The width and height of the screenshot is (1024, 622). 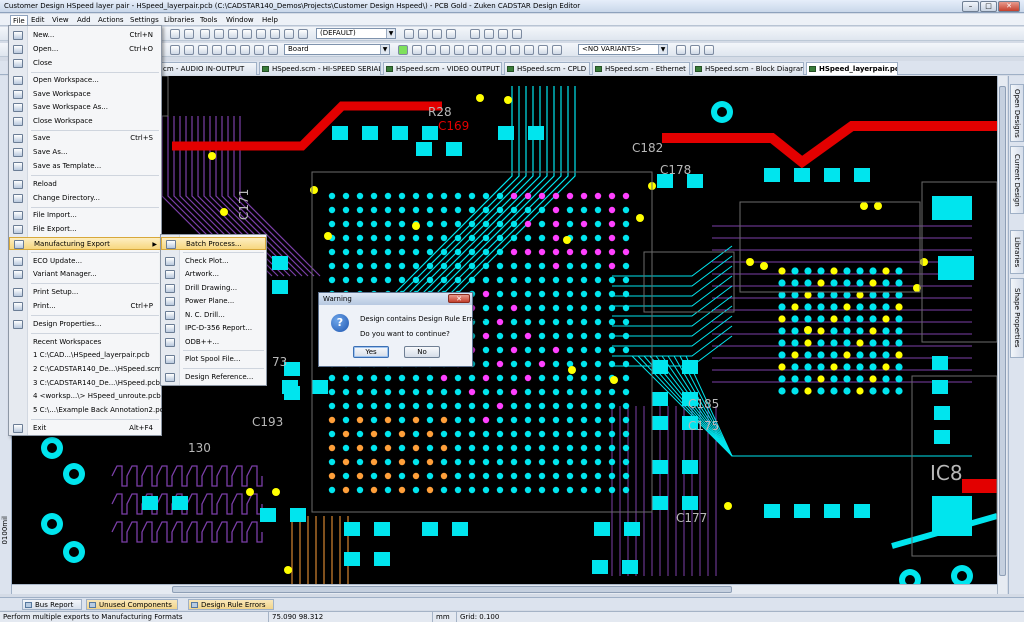 What do you see at coordinates (247, 34) in the screenshot?
I see `redraw-icon` at bounding box center [247, 34].